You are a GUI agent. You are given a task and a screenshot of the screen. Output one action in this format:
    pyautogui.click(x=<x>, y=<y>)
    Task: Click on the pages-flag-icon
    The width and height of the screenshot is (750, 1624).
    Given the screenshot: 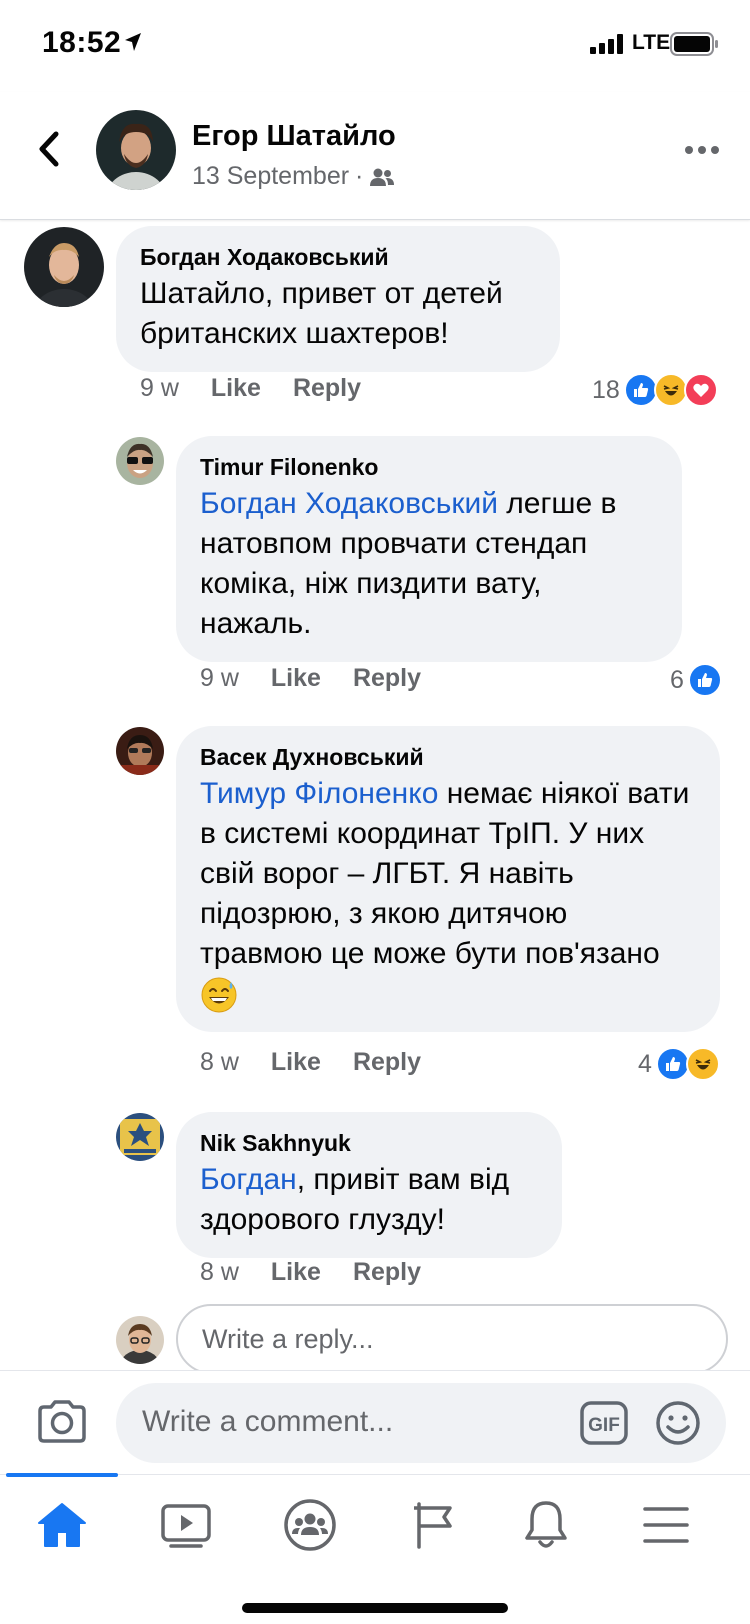 What is the action you would take?
    pyautogui.click(x=433, y=1525)
    